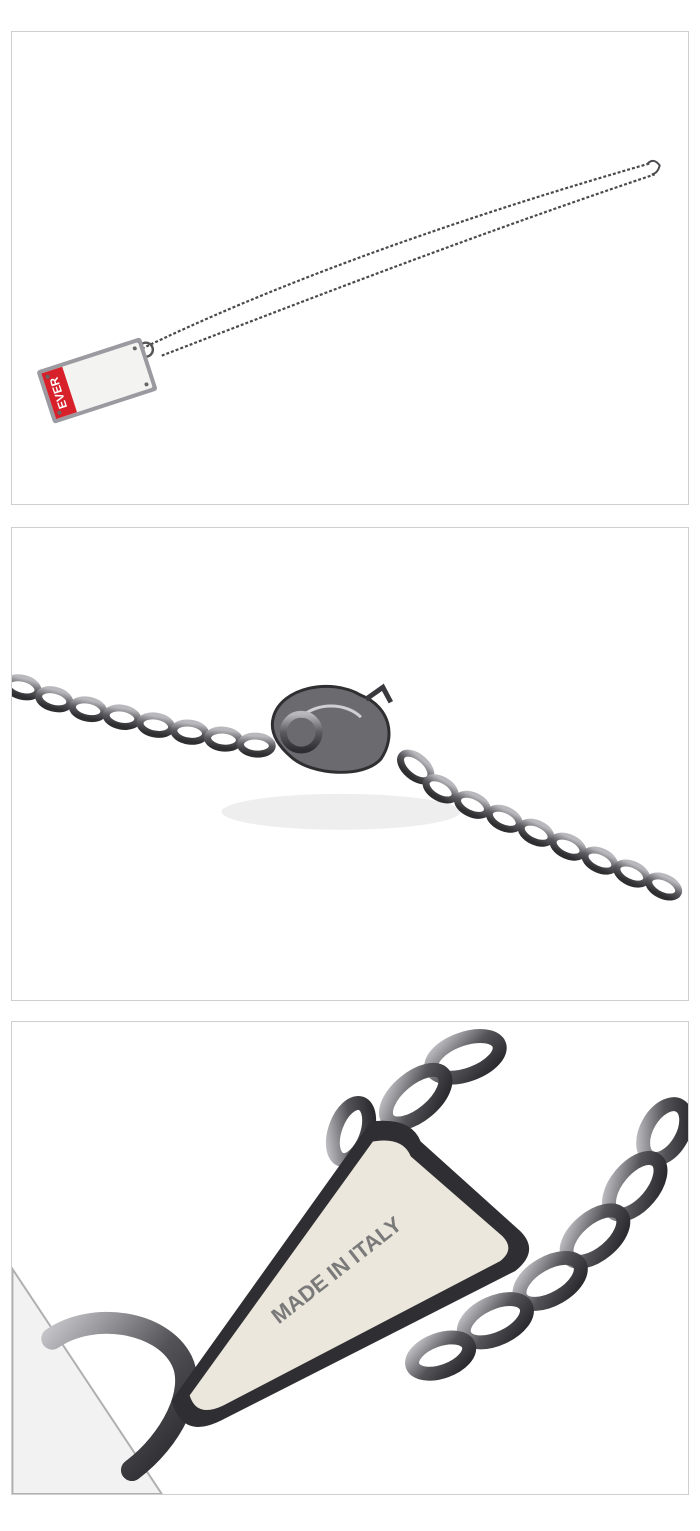  What do you see at coordinates (332, 728) in the screenshot?
I see `lobster-clasp` at bounding box center [332, 728].